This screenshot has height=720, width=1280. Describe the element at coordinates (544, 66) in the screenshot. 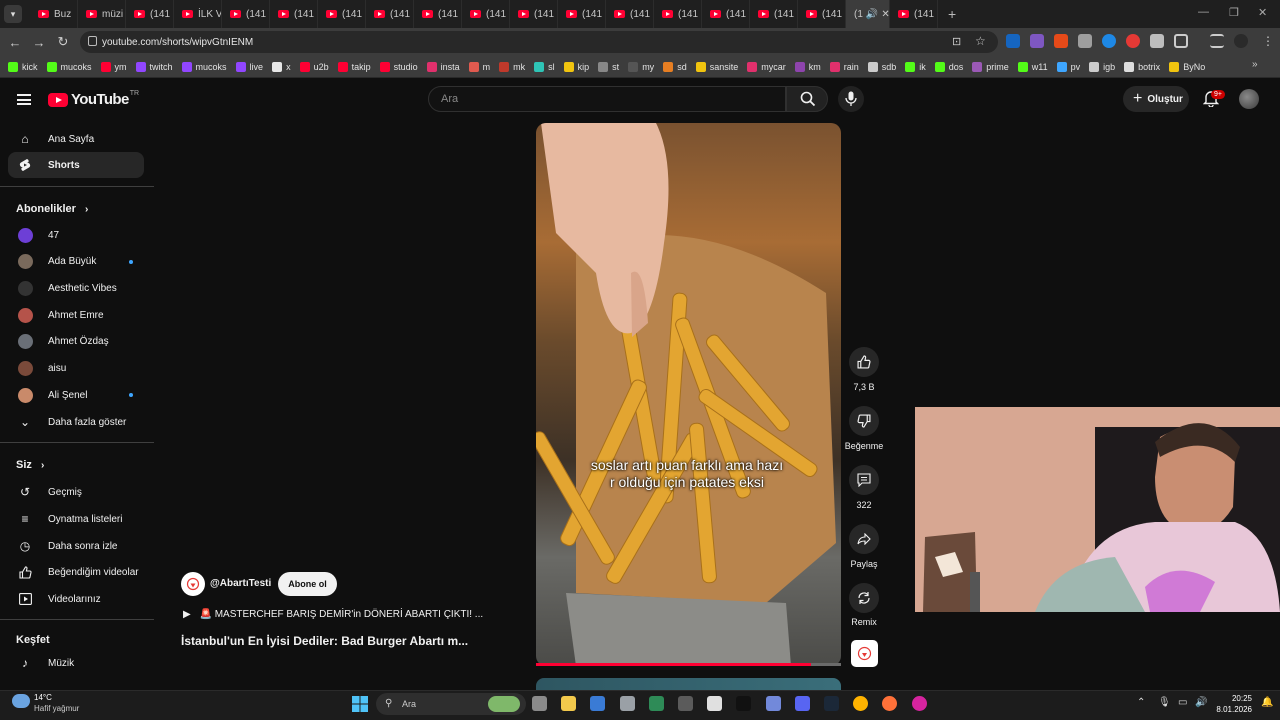

I see `bookmark-item: sl` at that location.